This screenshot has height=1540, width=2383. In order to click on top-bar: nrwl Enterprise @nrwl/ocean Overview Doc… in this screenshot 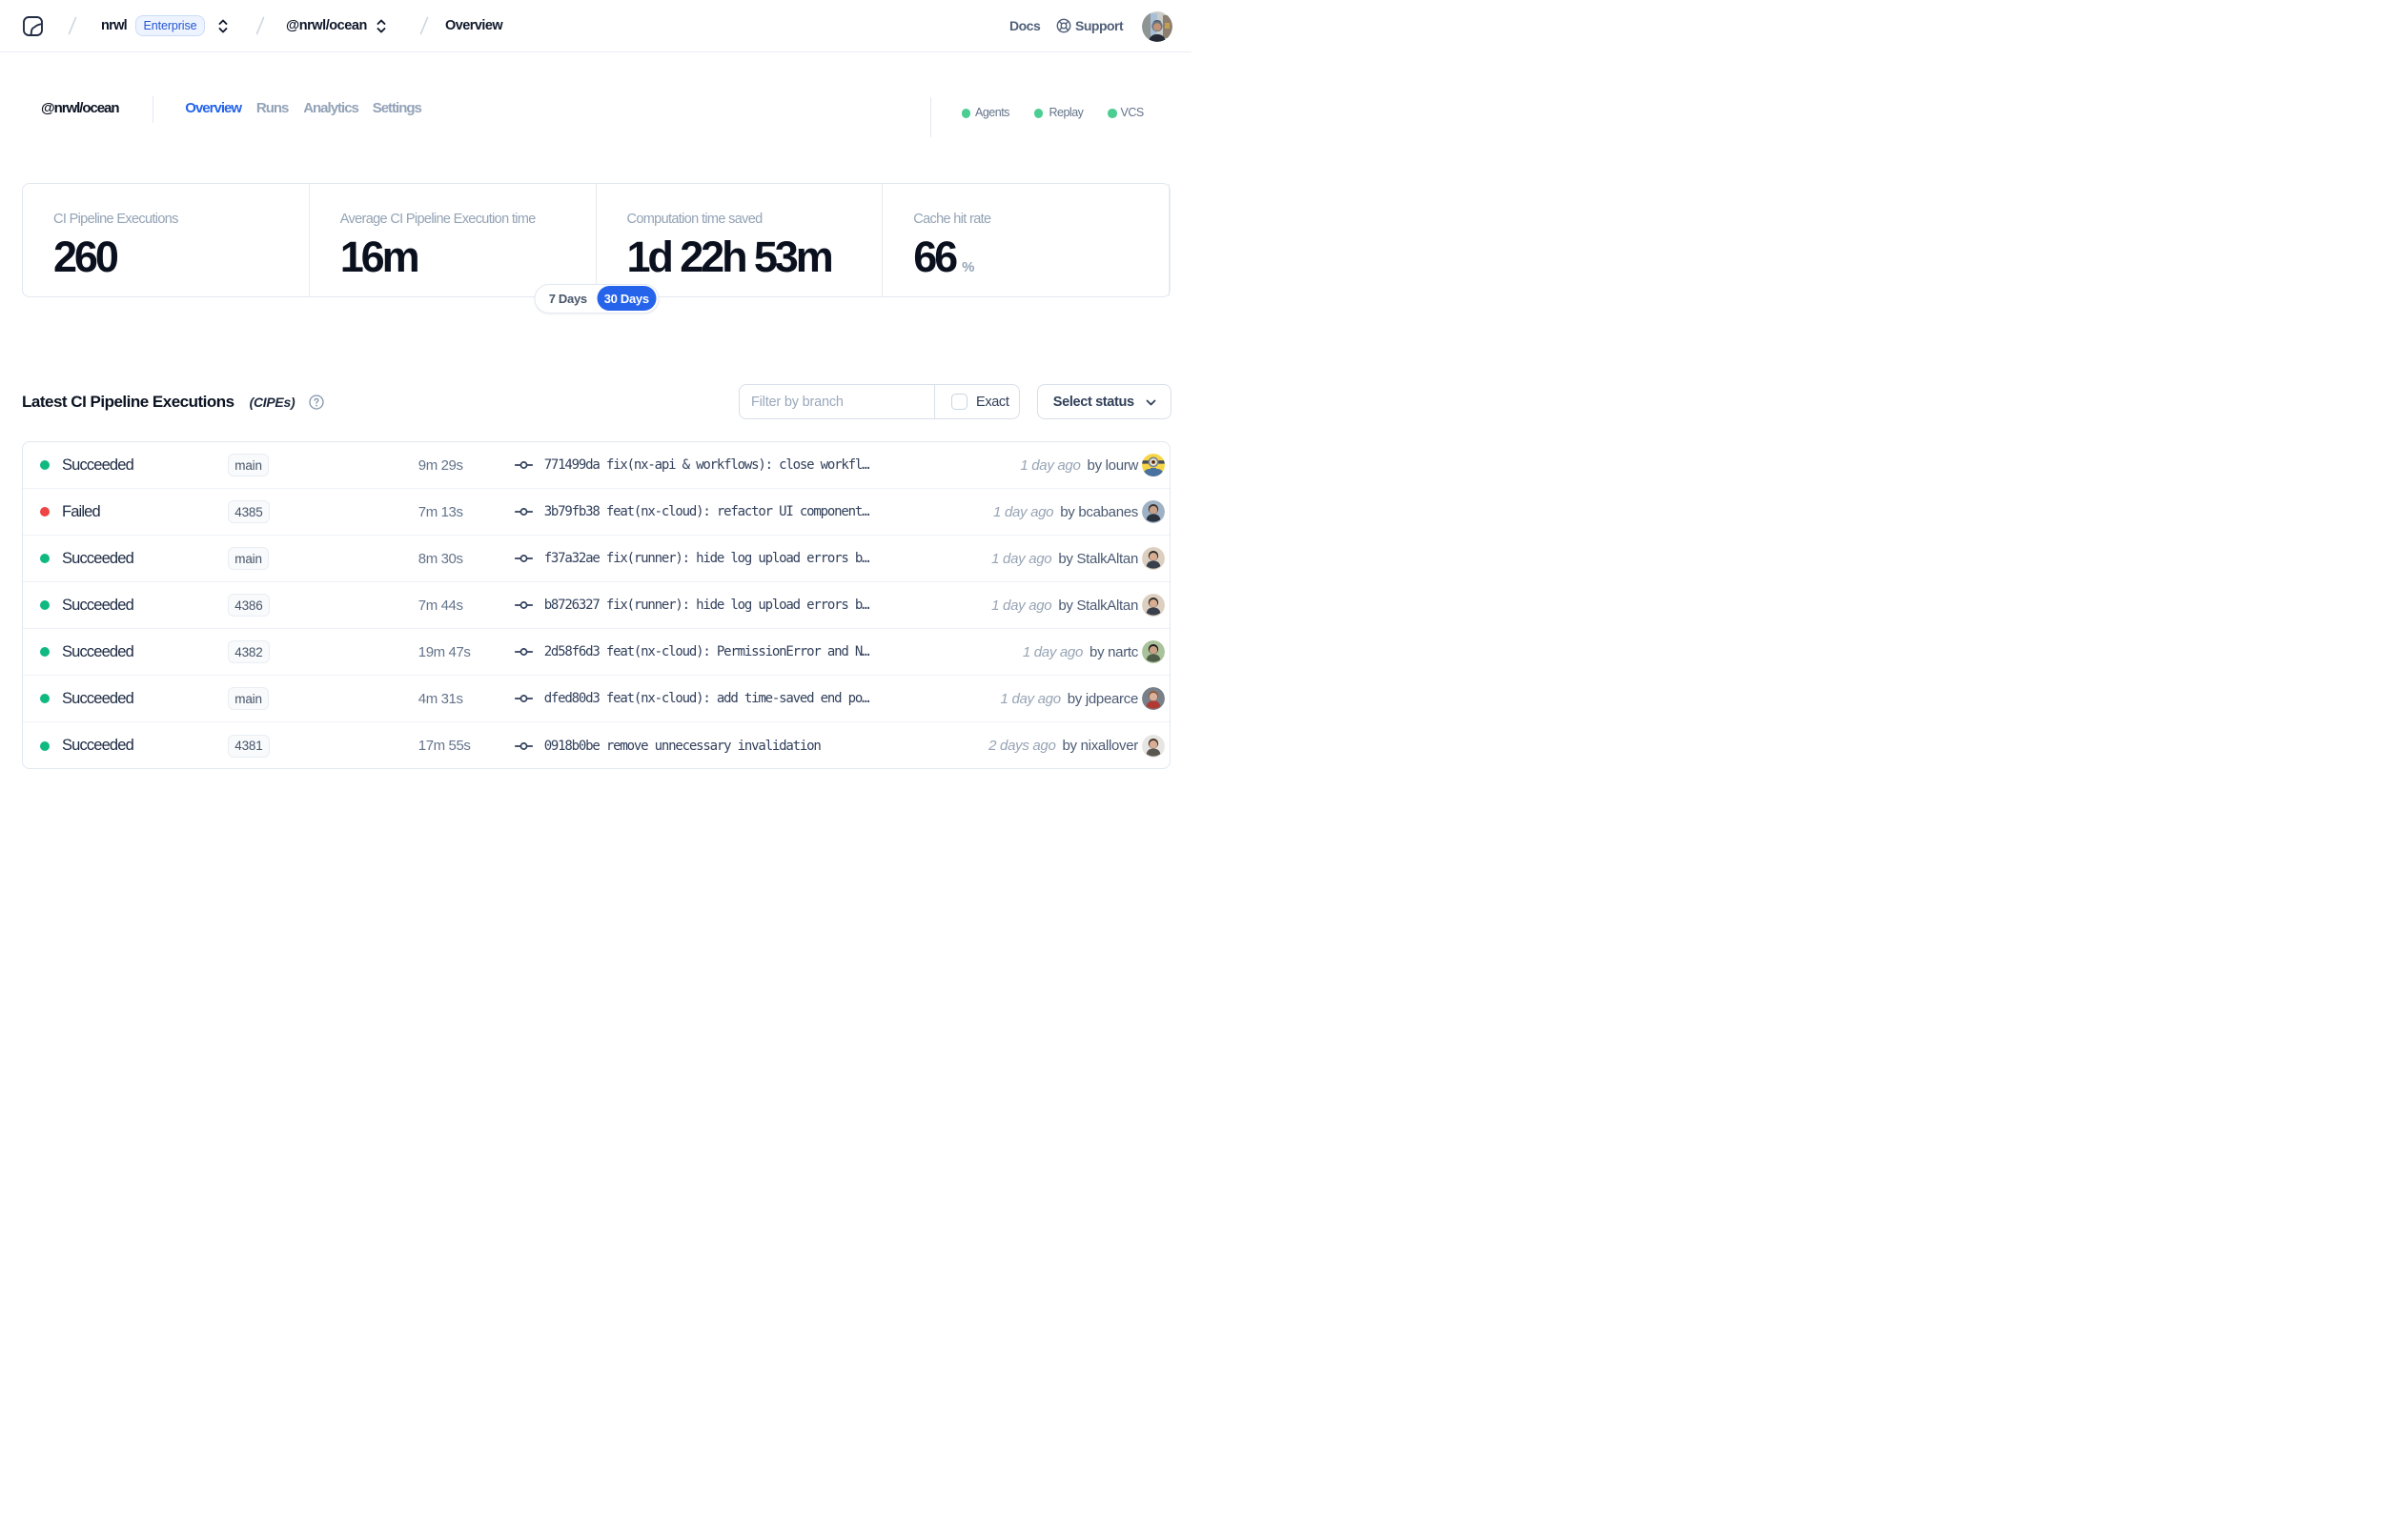, I will do `click(596, 26)`.